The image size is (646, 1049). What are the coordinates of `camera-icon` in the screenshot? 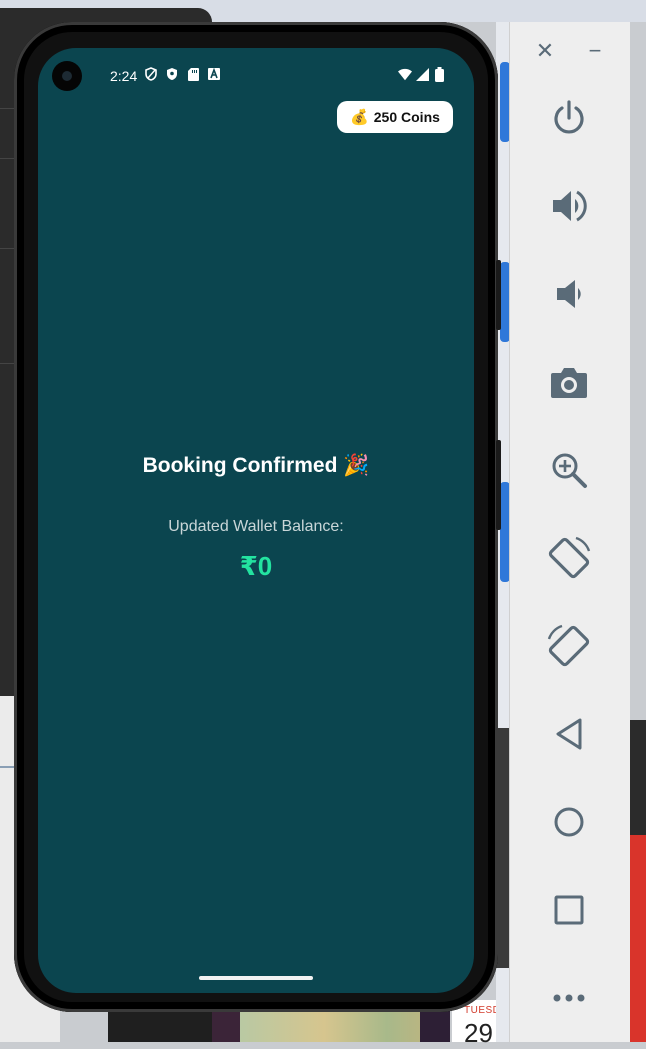 It's located at (569, 382).